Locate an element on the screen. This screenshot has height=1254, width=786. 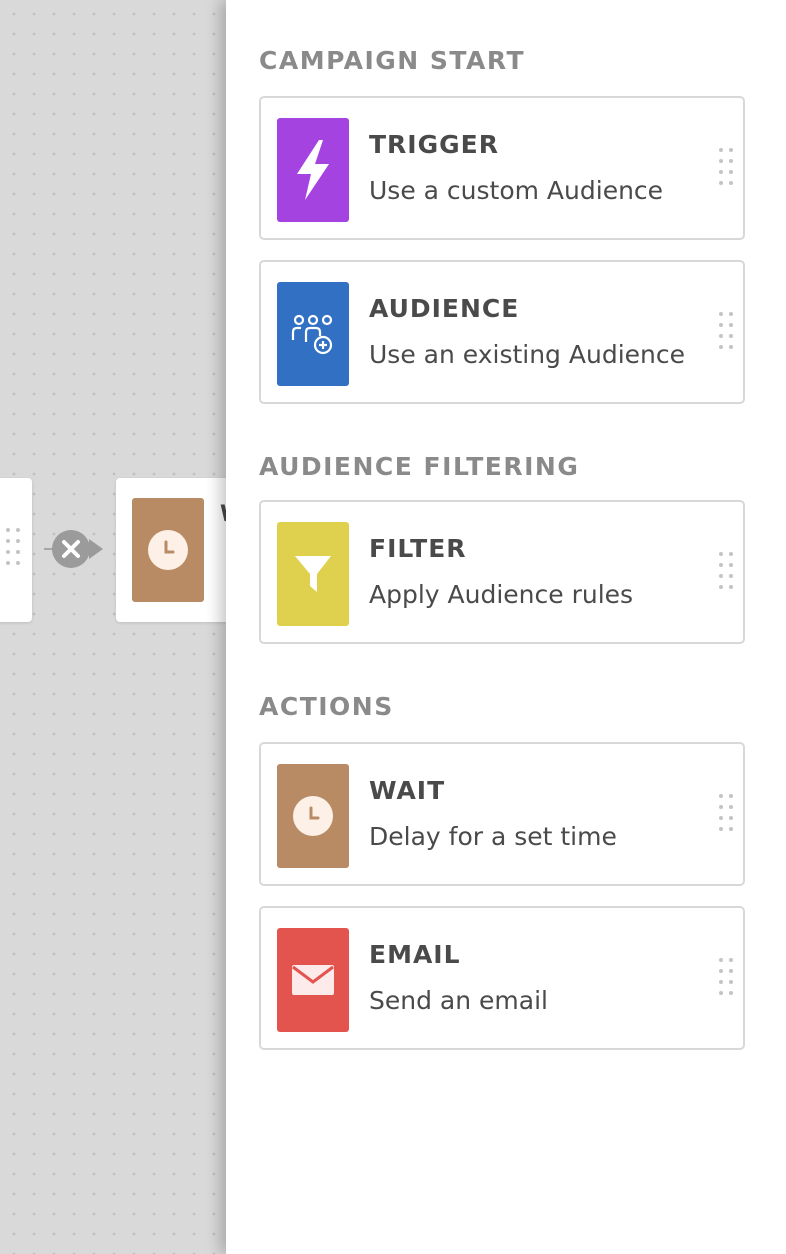
section-header-campaign-start: CAMPAIGN START is located at coordinates (392, 60).